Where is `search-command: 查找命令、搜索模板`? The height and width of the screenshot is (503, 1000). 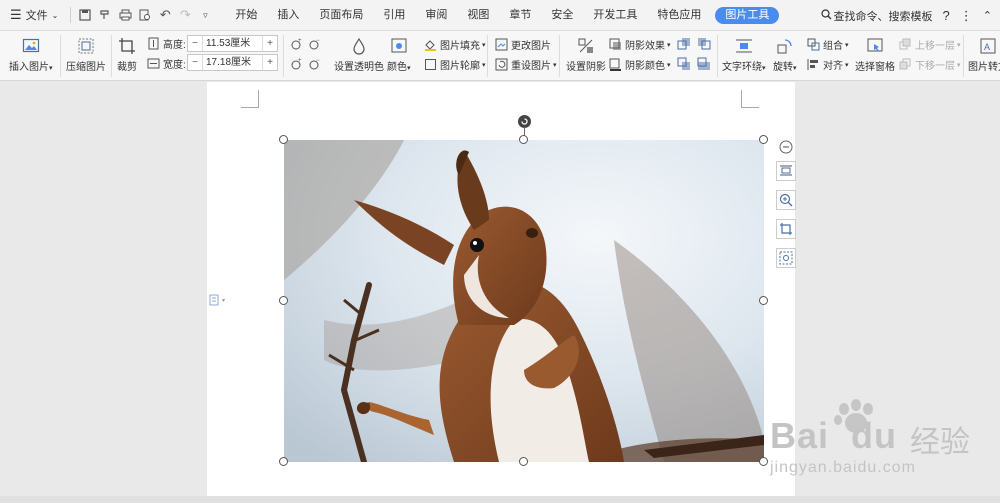
search-command: 查找命令、搜索模板 is located at coordinates (876, 16).